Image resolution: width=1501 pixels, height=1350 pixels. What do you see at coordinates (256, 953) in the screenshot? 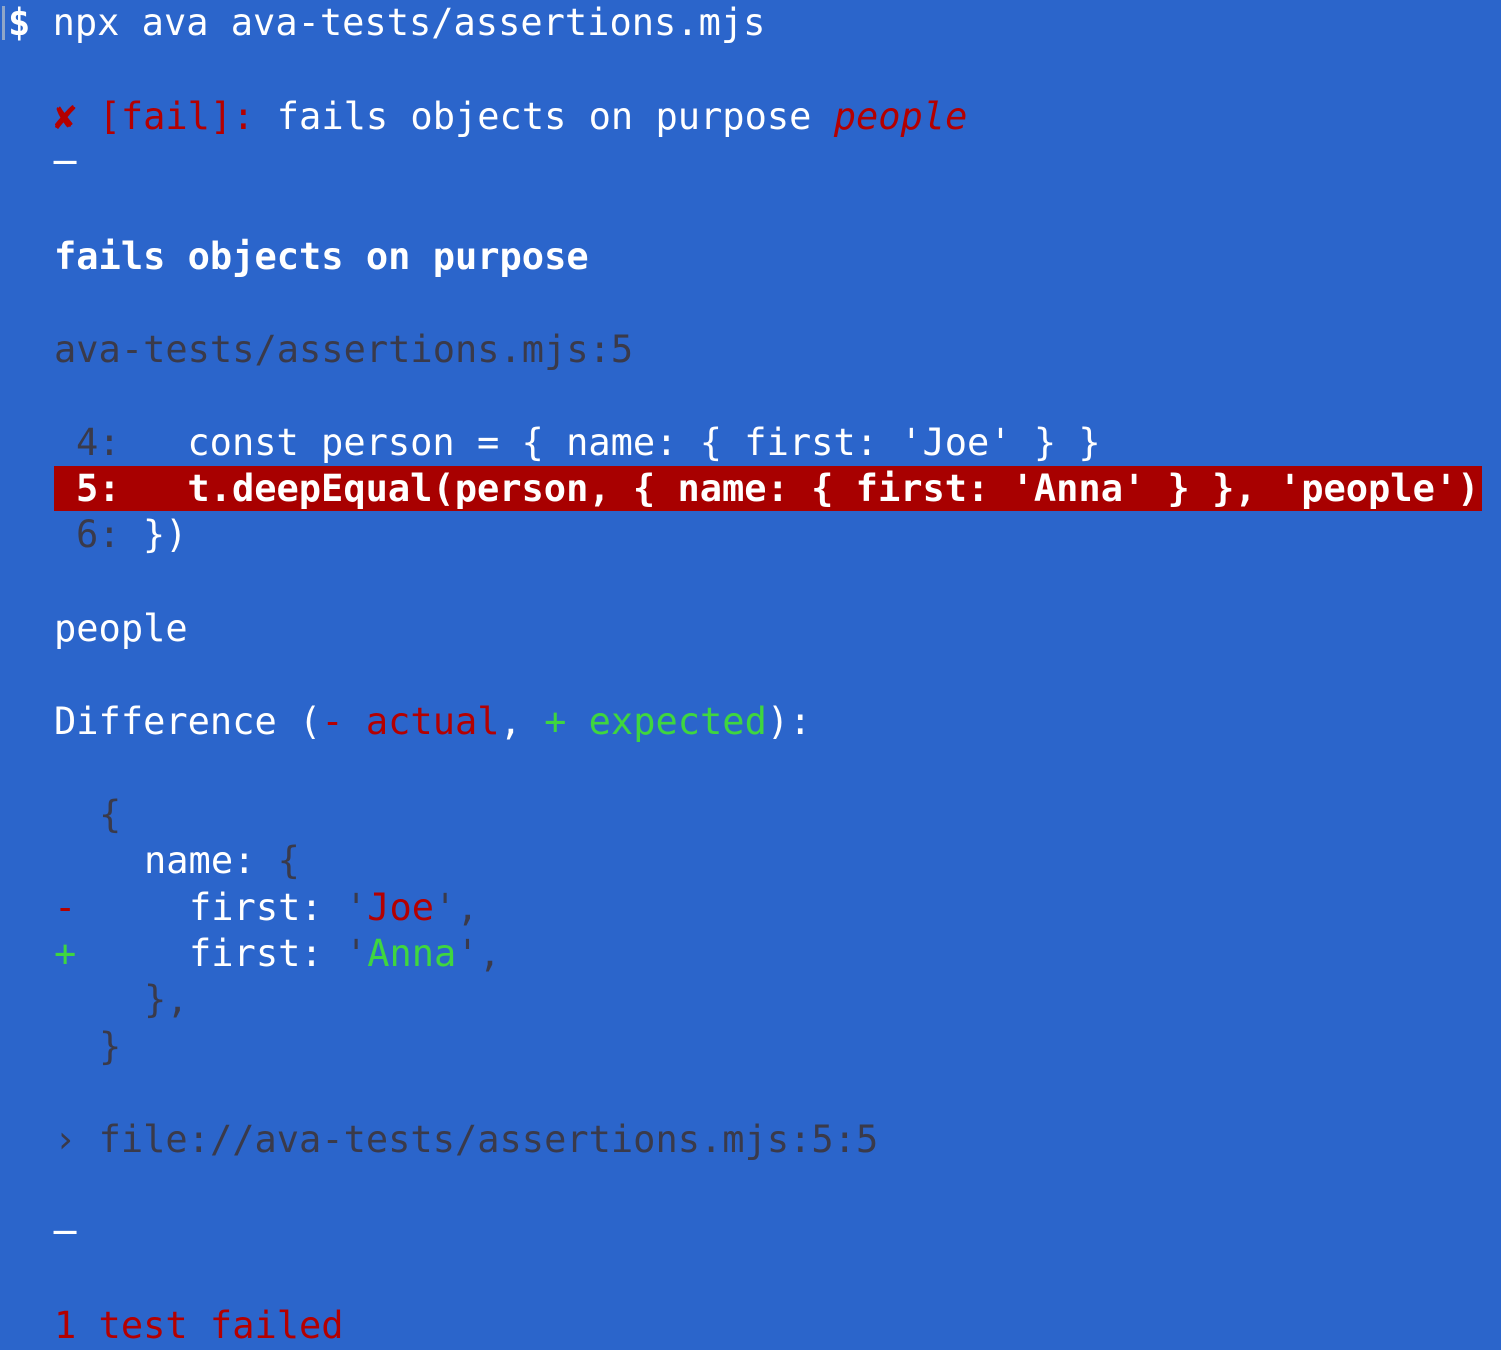
I see `diff-added-key: first:` at bounding box center [256, 953].